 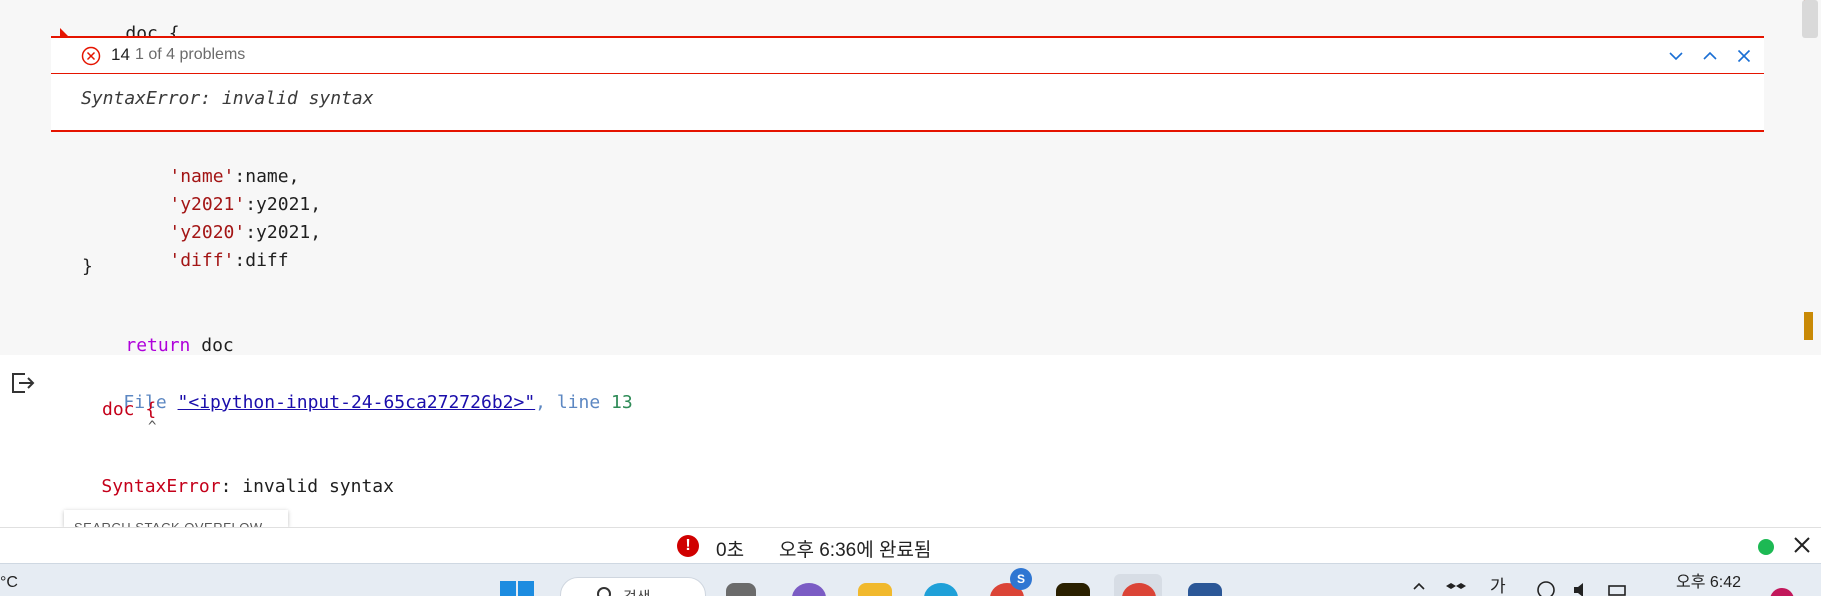 I want to click on ime-indicator: 가, so click(x=1498, y=584).